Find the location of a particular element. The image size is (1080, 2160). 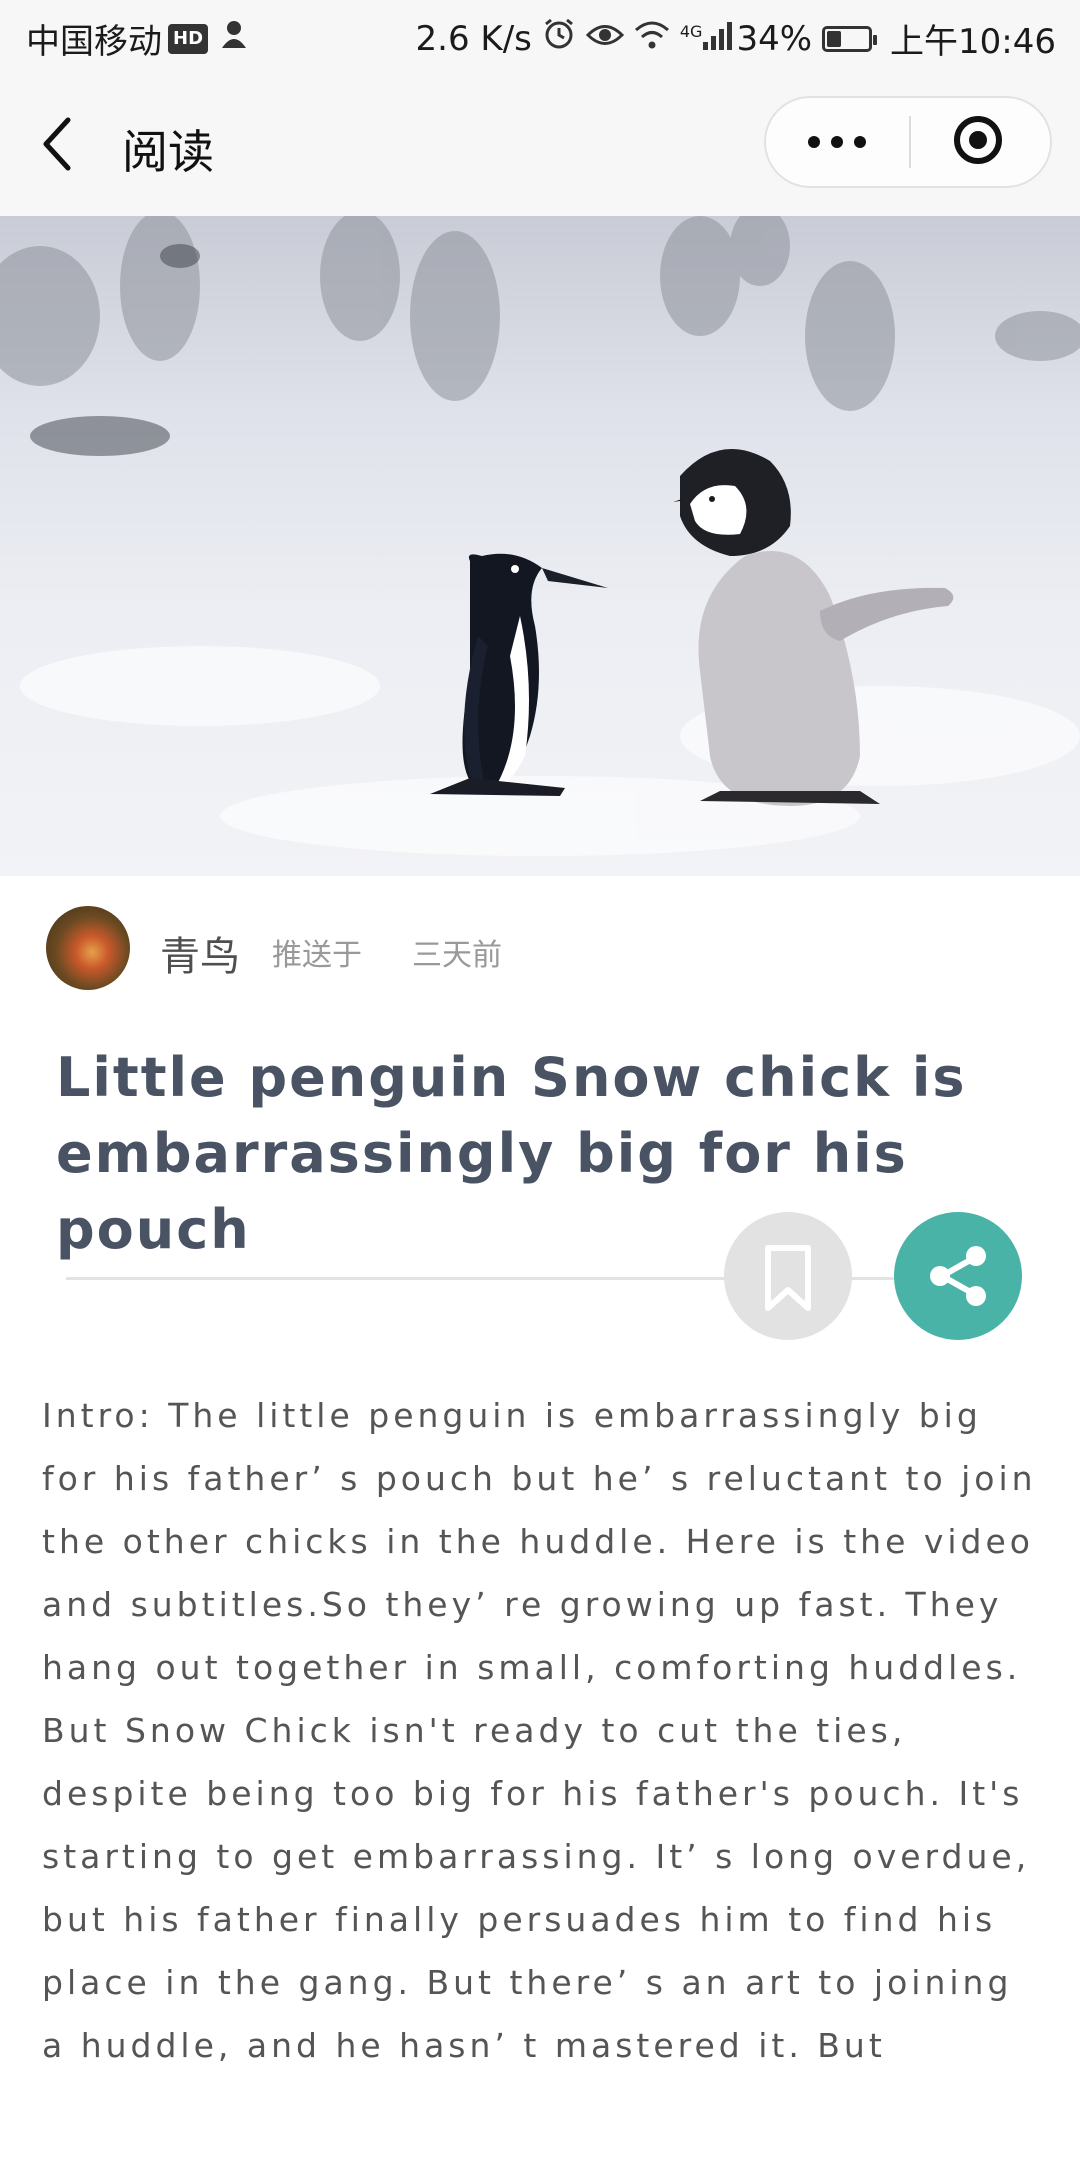

capsule-divider is located at coordinates (910, 142).